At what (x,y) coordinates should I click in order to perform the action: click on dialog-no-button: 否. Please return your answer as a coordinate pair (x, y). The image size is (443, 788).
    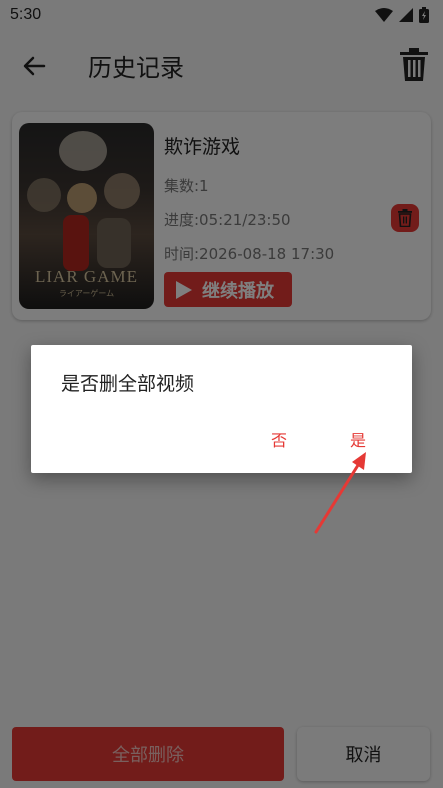
    Looking at the image, I should click on (279, 439).